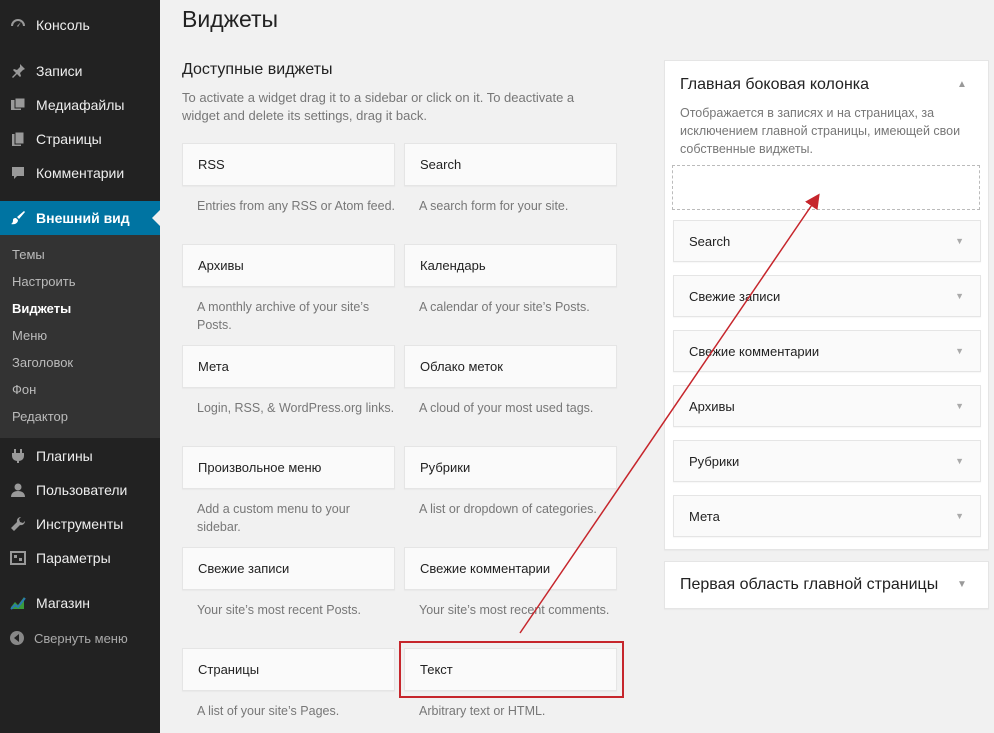 The height and width of the screenshot is (733, 994). I want to click on menu-item-posts: Записи, so click(80, 71).